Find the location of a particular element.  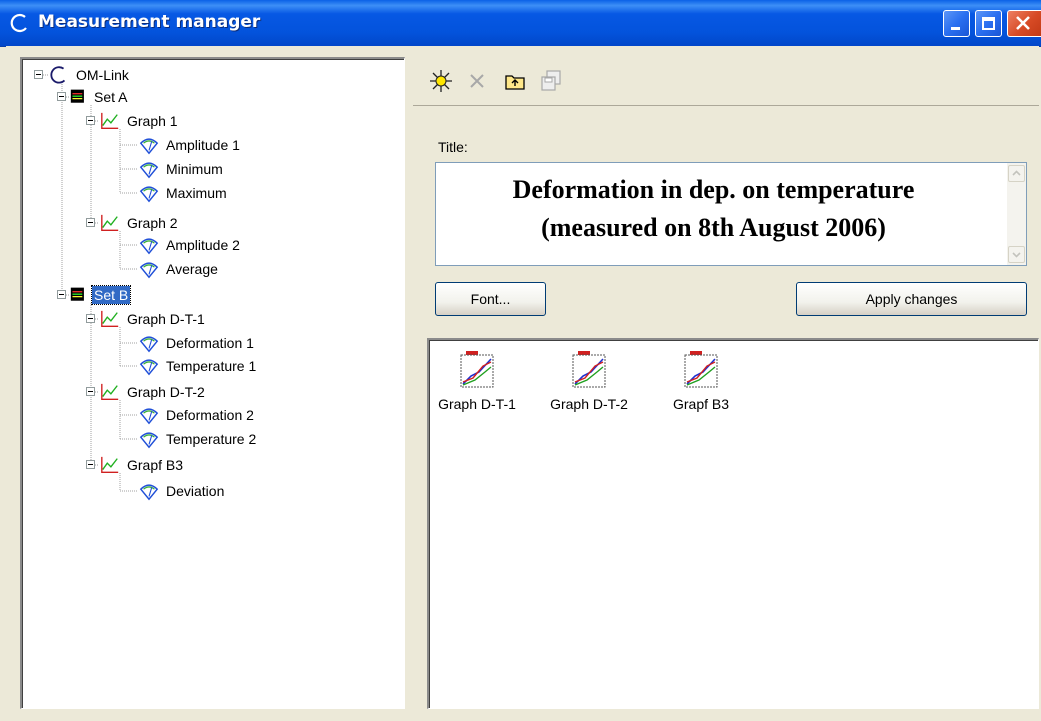

minimize-button is located at coordinates (956, 23).